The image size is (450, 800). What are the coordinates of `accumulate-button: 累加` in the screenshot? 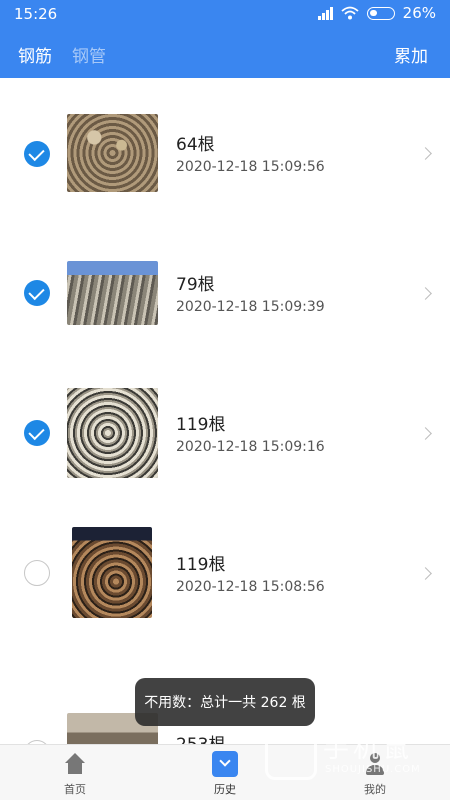 It's located at (411, 54).